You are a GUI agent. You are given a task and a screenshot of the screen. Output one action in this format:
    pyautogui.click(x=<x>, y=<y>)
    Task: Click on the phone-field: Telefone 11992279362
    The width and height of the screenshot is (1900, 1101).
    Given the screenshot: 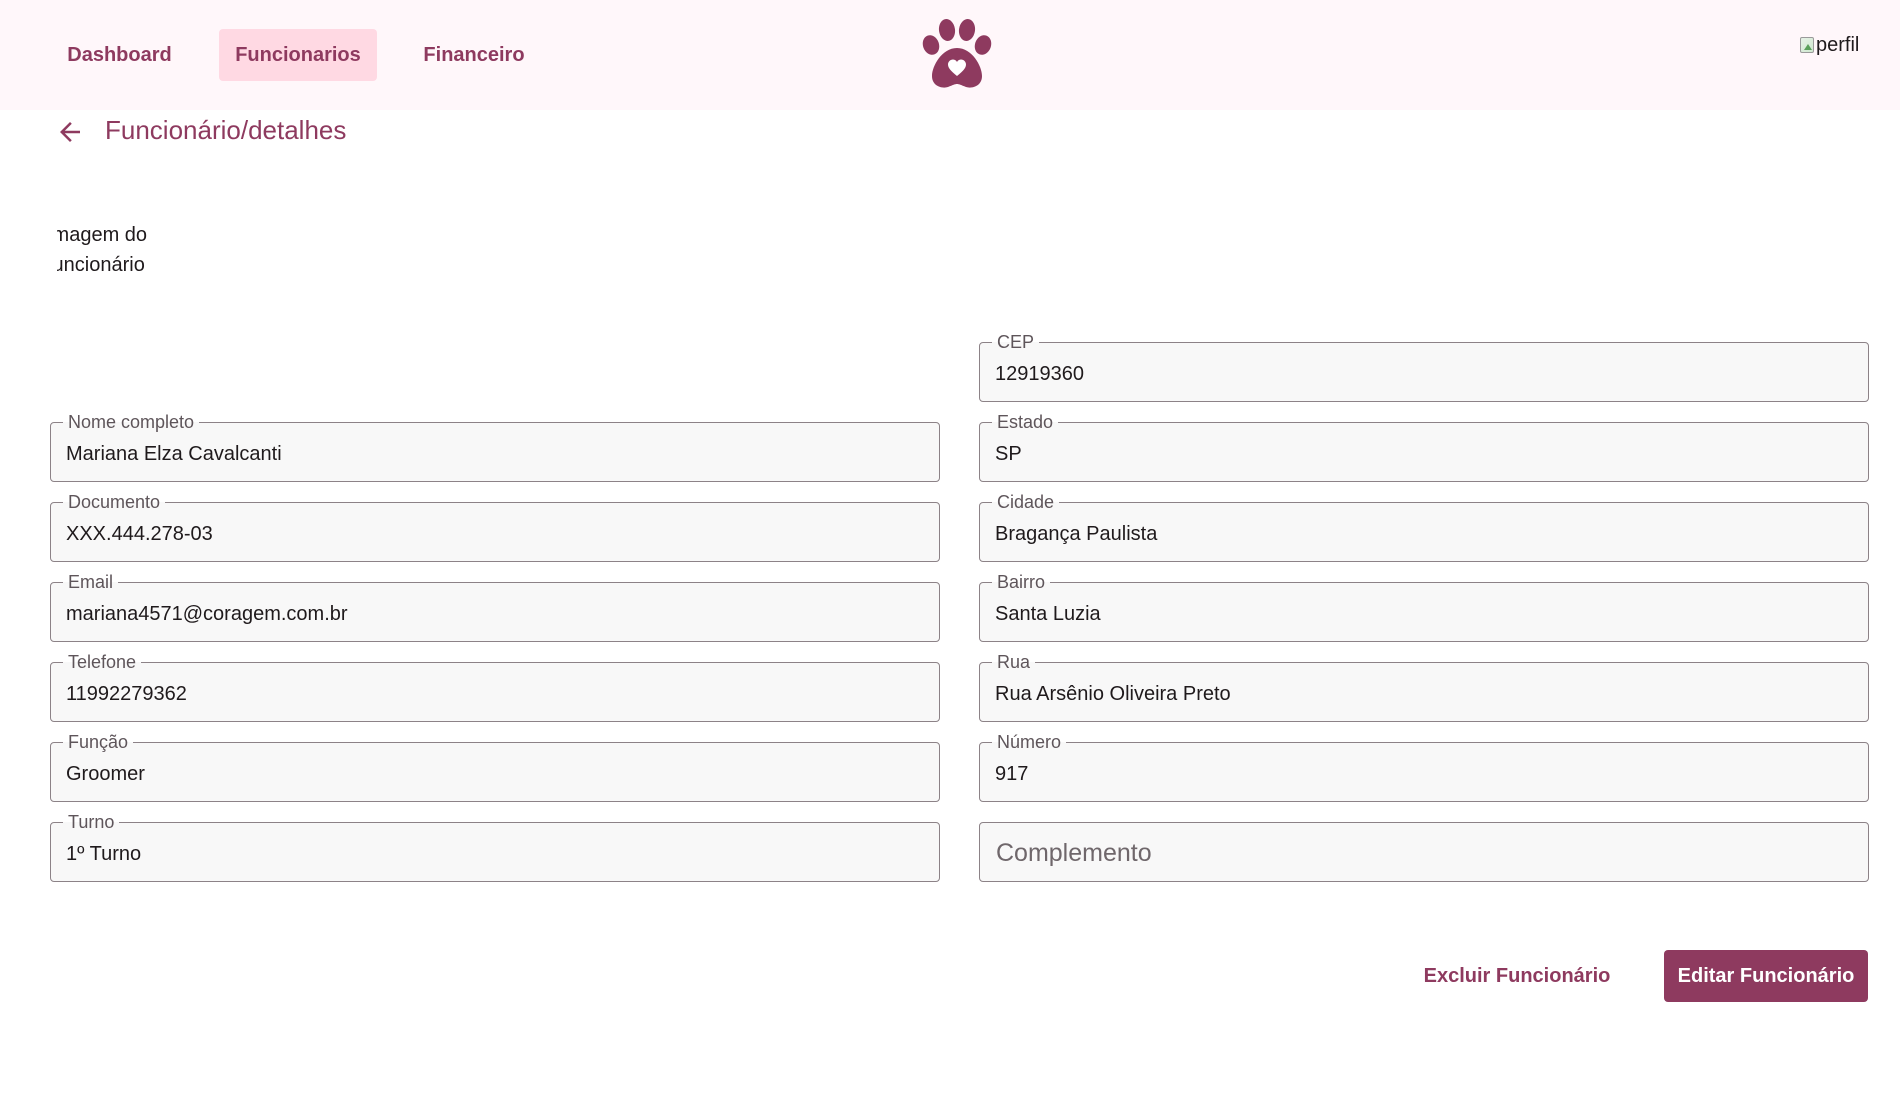 What is the action you would take?
    pyautogui.click(x=495, y=687)
    